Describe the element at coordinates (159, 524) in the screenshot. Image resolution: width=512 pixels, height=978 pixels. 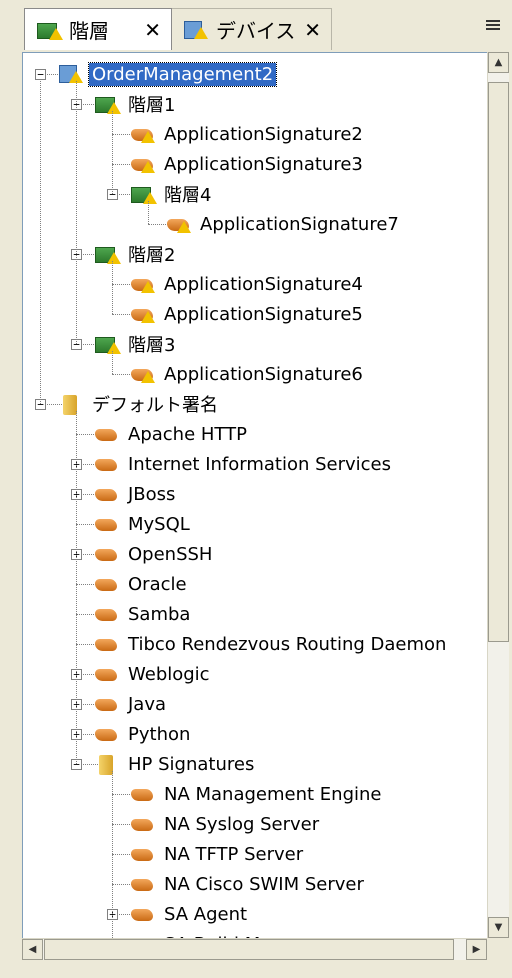
I see `tree-node-label: MySQL` at that location.